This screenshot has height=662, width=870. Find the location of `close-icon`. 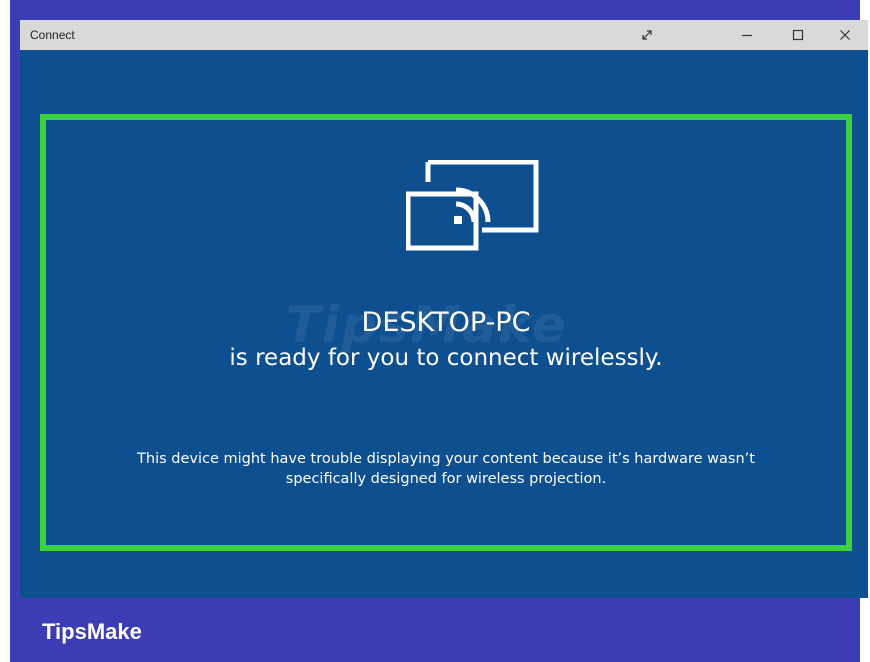

close-icon is located at coordinates (845, 35).